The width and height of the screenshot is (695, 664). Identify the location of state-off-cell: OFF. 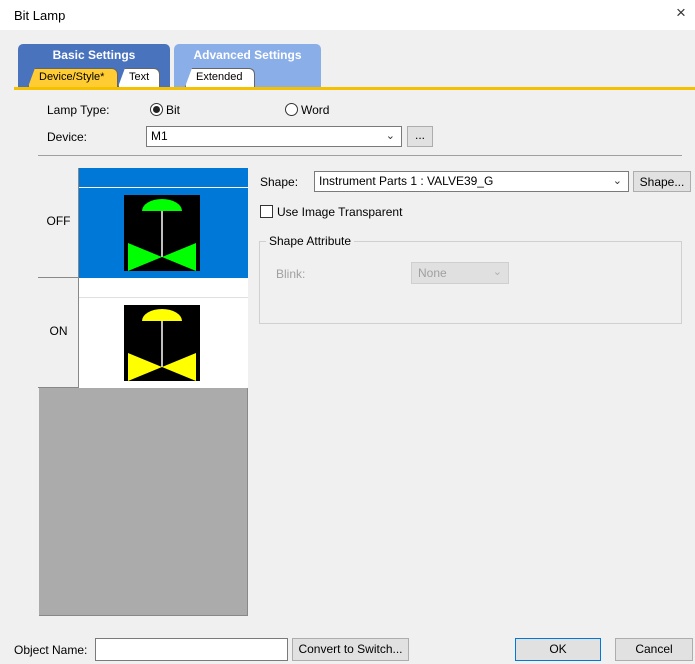
(58, 223).